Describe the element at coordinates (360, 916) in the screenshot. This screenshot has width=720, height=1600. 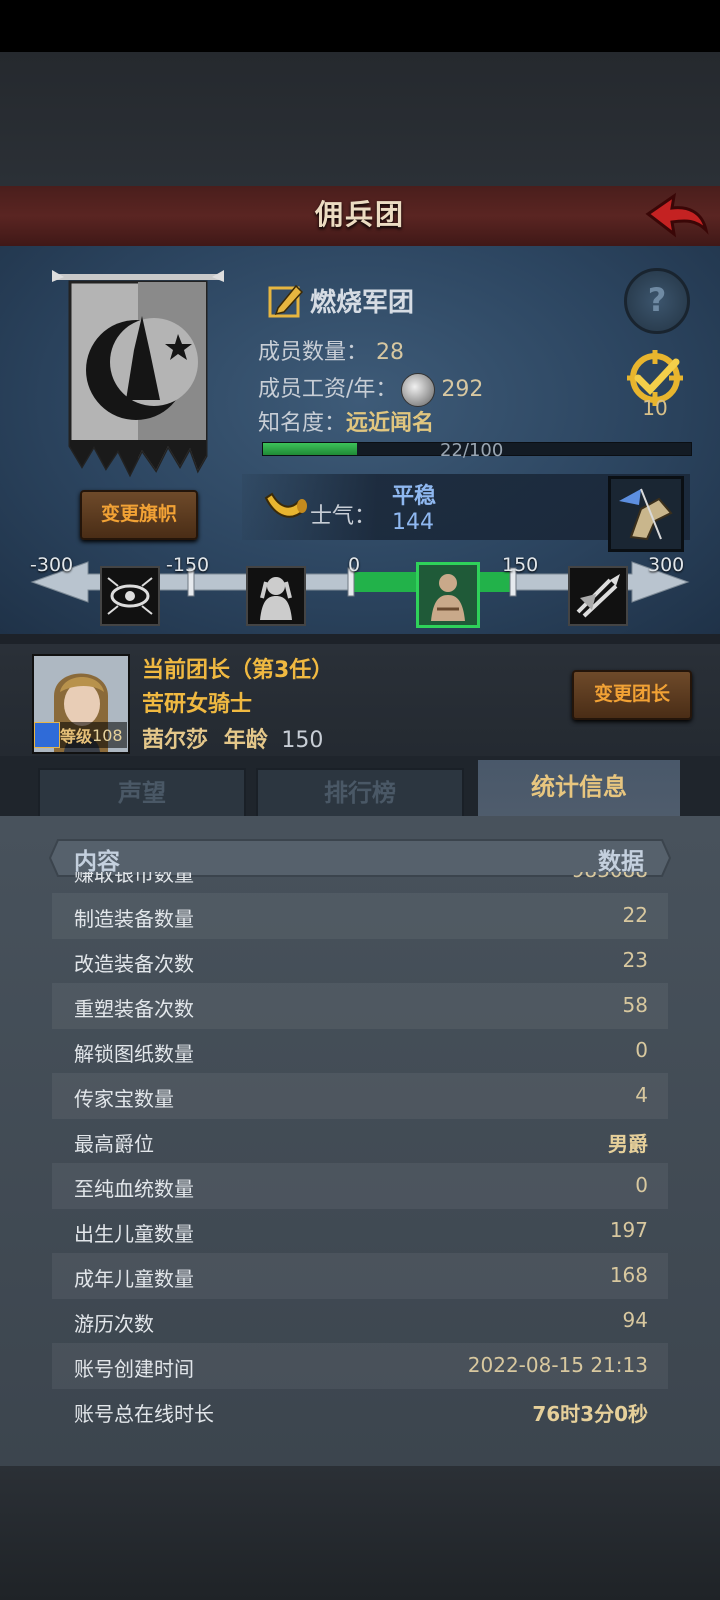
I see `table-row: 制造装备数量 22` at that location.